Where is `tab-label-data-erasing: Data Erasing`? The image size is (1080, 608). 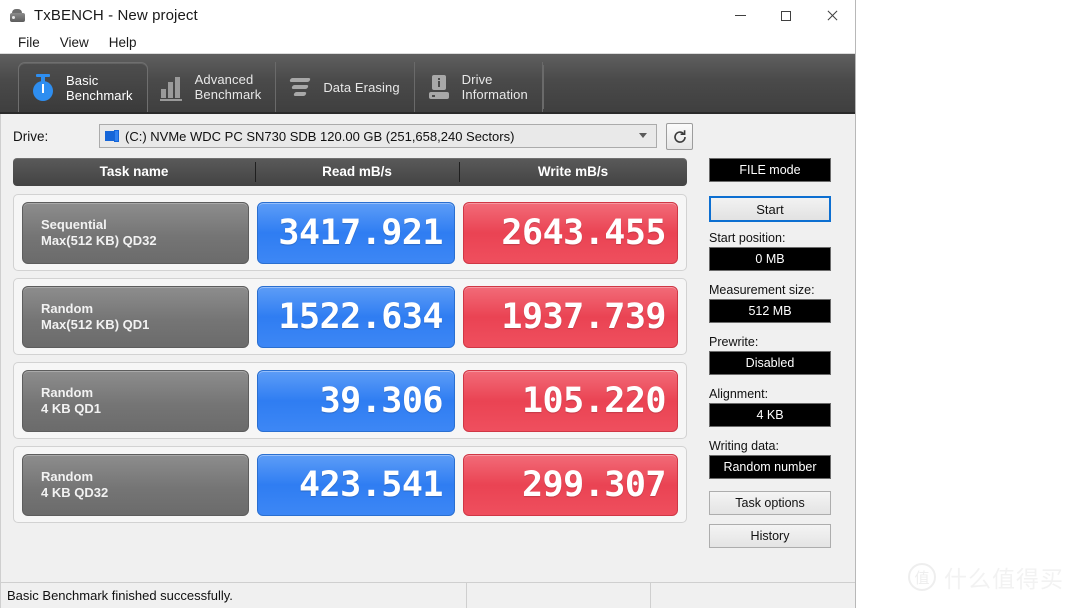 tab-label-data-erasing: Data Erasing is located at coordinates (361, 87).